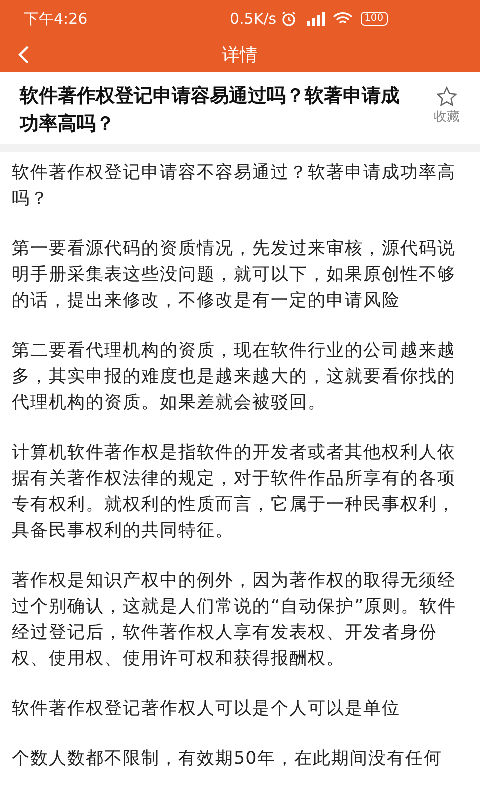 The image size is (480, 800). What do you see at coordinates (234, 275) in the screenshot?
I see `article-paragraph: 第一要看源代码的资质情况，先发过来审核，源代码说明手册采集表这些没问题，就可以下，如果原创性不够的话，提出来修改，不修改是有一定的申请风险` at bounding box center [234, 275].